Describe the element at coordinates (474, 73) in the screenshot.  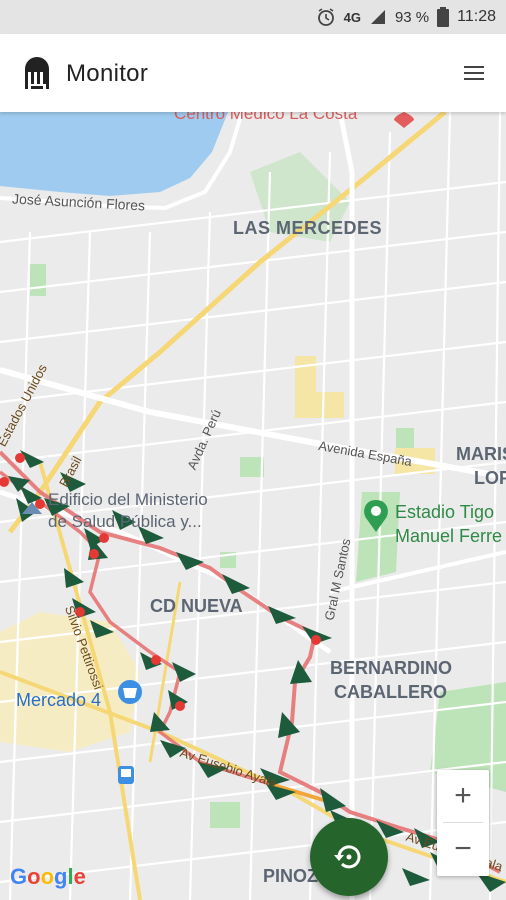
I see `hamburger-menu-icon` at that location.